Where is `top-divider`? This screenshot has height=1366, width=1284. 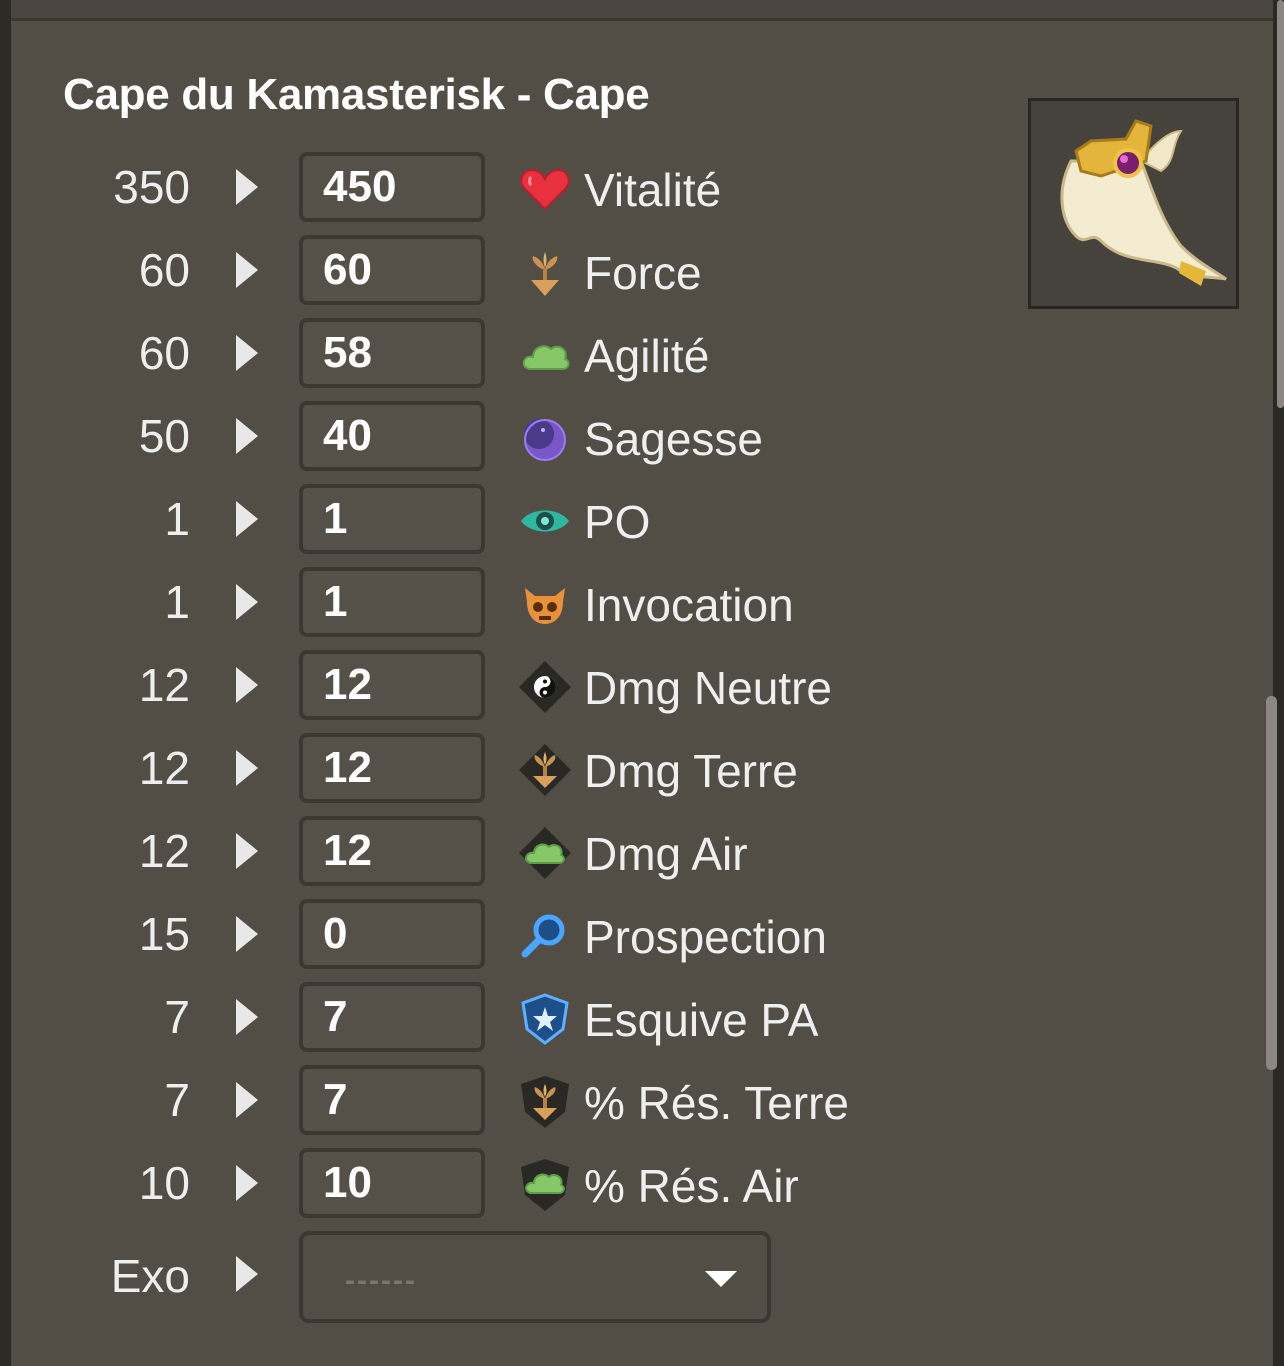
top-divider is located at coordinates (642, 10).